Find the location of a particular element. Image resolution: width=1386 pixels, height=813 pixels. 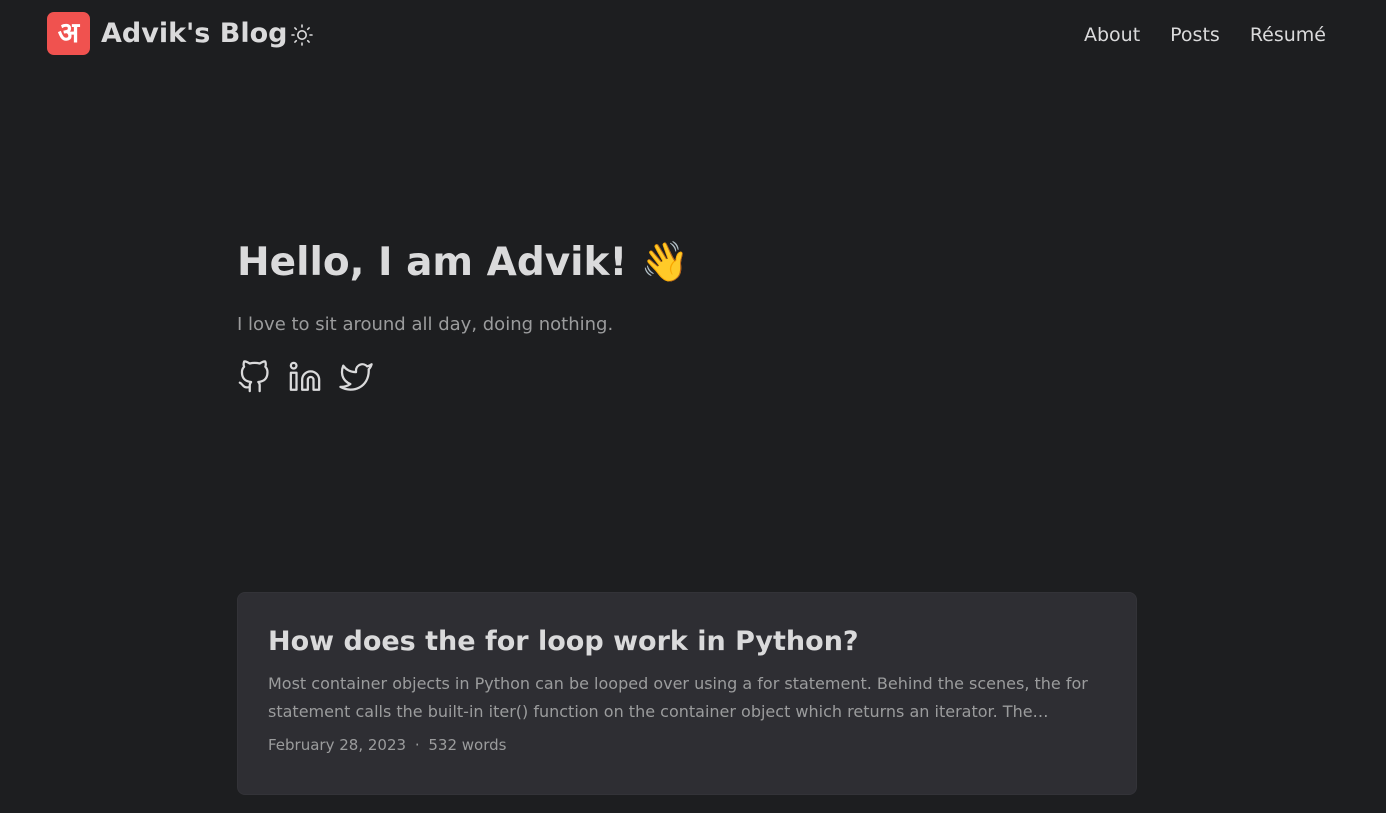

logo-badge-icon: अ is located at coordinates (68, 33).